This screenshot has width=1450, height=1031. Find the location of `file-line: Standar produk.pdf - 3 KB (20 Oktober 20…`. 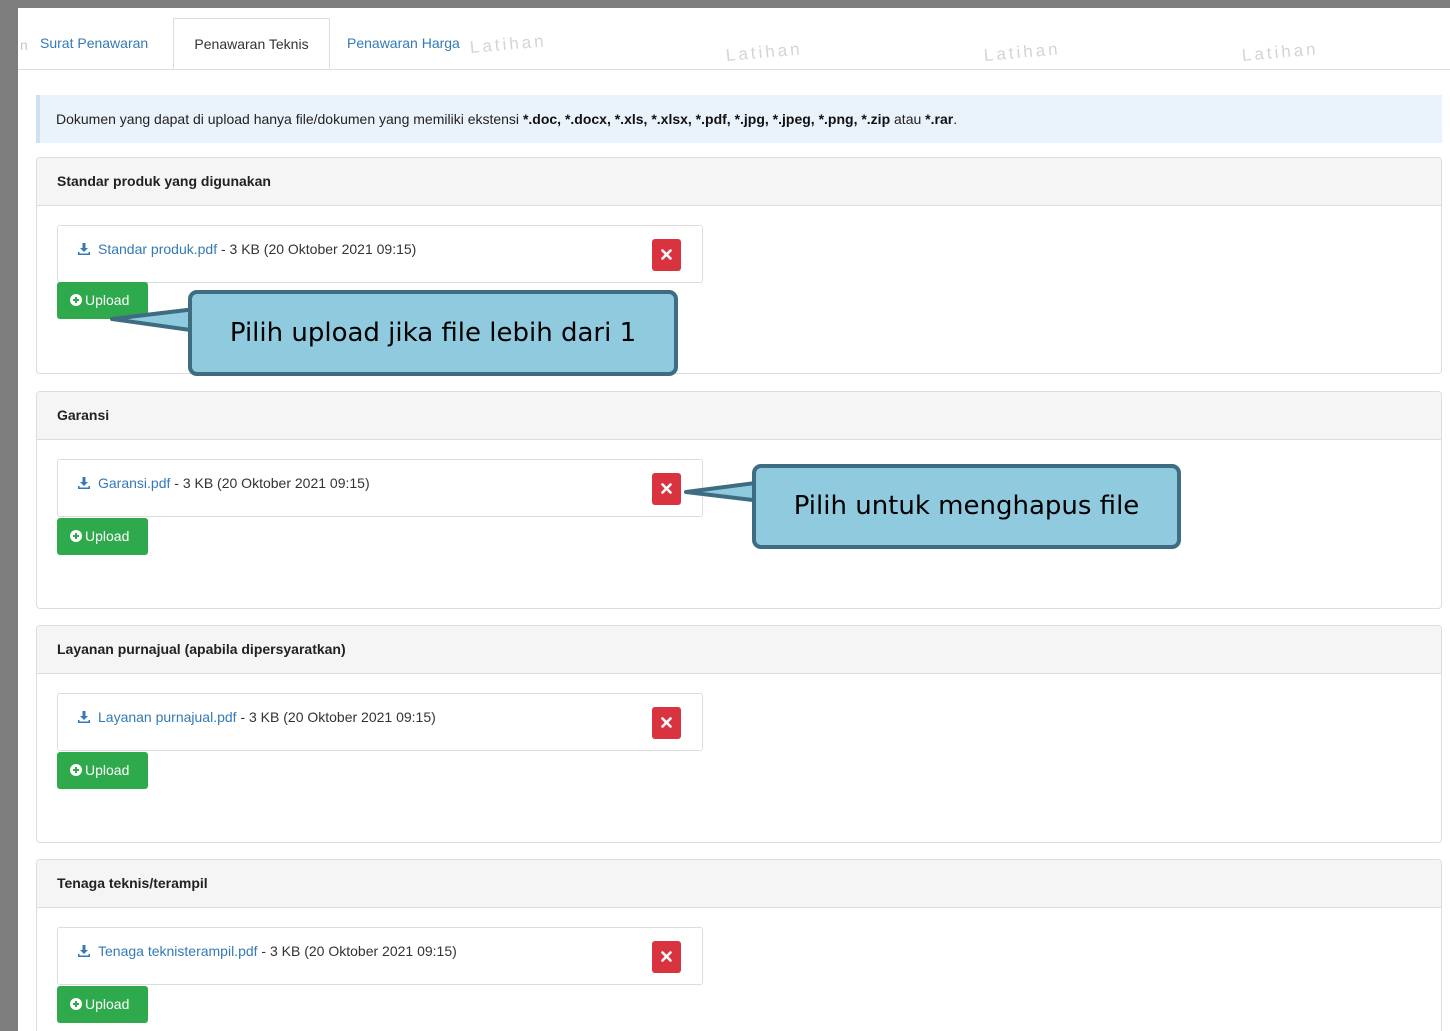

file-line: Standar produk.pdf - 3 KB (20 Oktober 20… is located at coordinates (247, 249).